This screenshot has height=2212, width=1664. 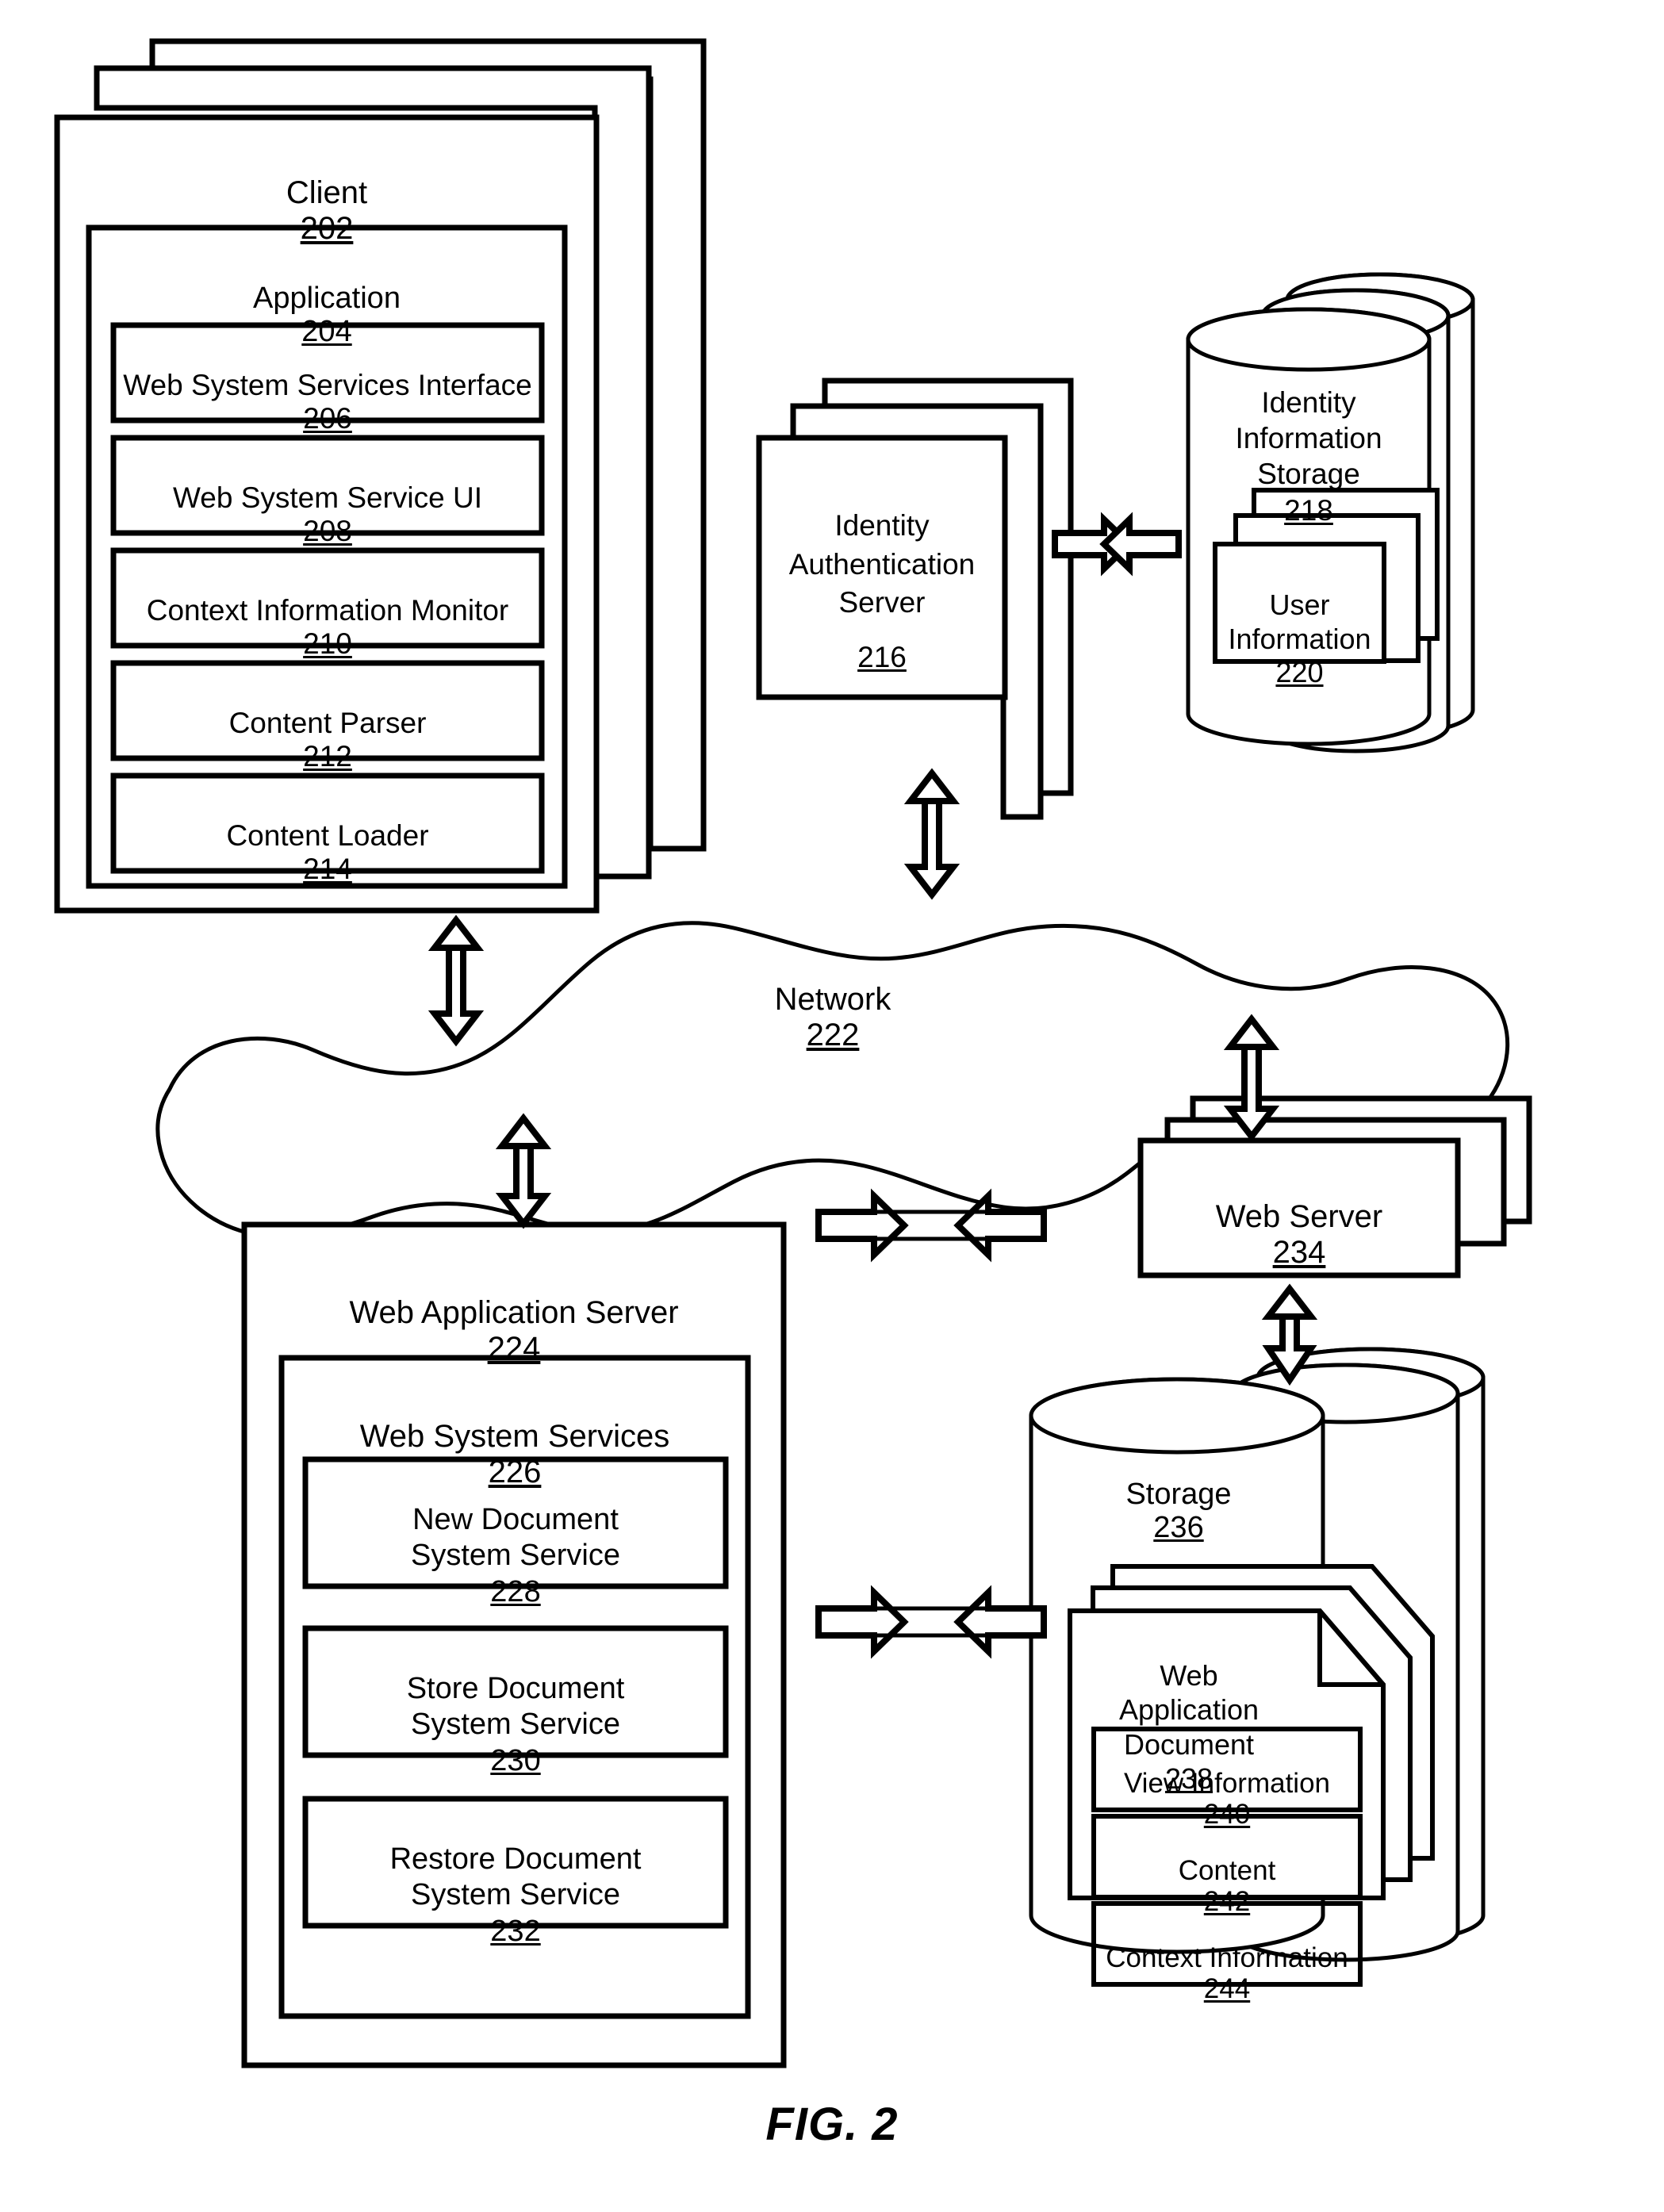 I want to click on arrow-client-to-network-down, so click(x=456, y=996).